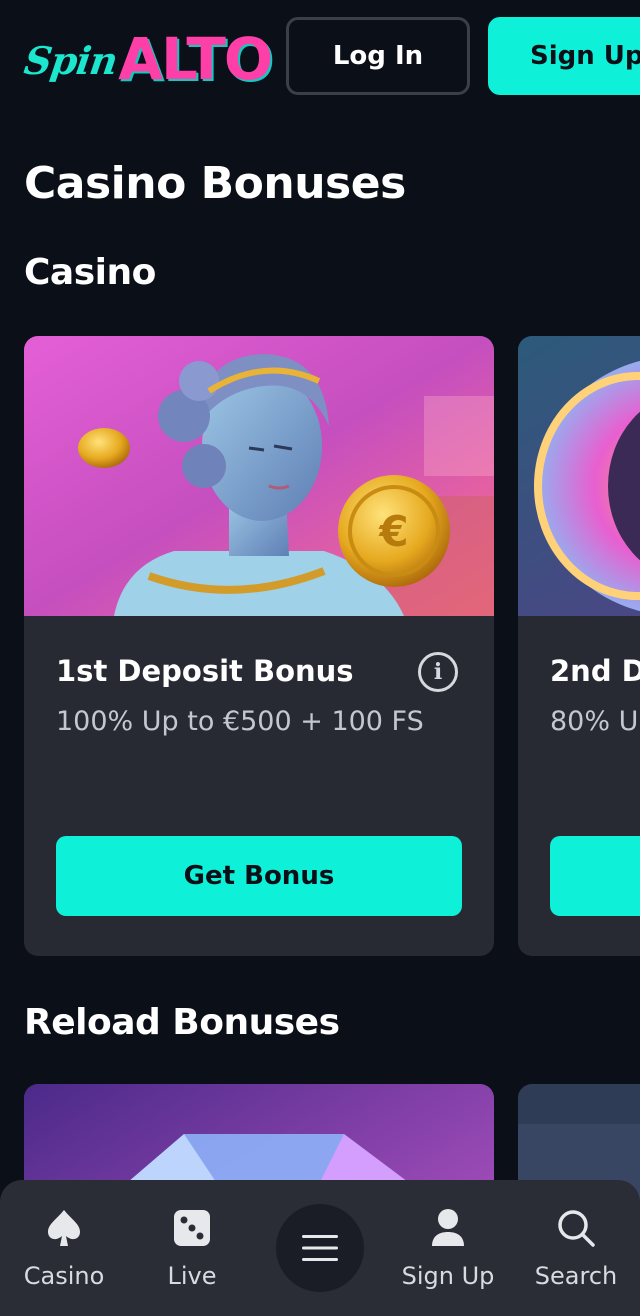  I want to click on login-button: Log In, so click(378, 56).